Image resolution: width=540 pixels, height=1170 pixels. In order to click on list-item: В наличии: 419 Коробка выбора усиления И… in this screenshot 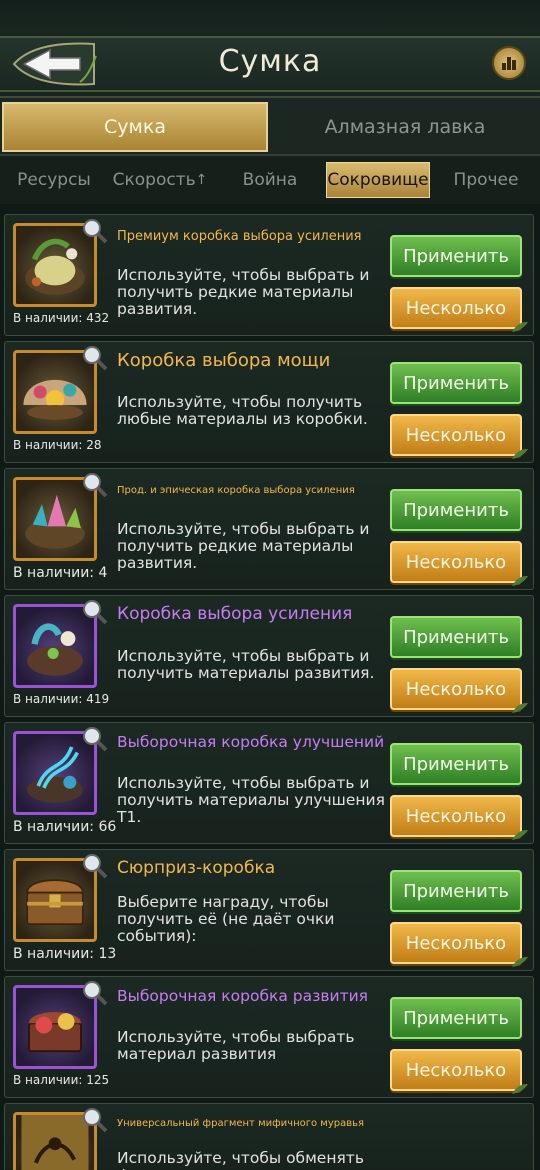, I will do `click(269, 656)`.